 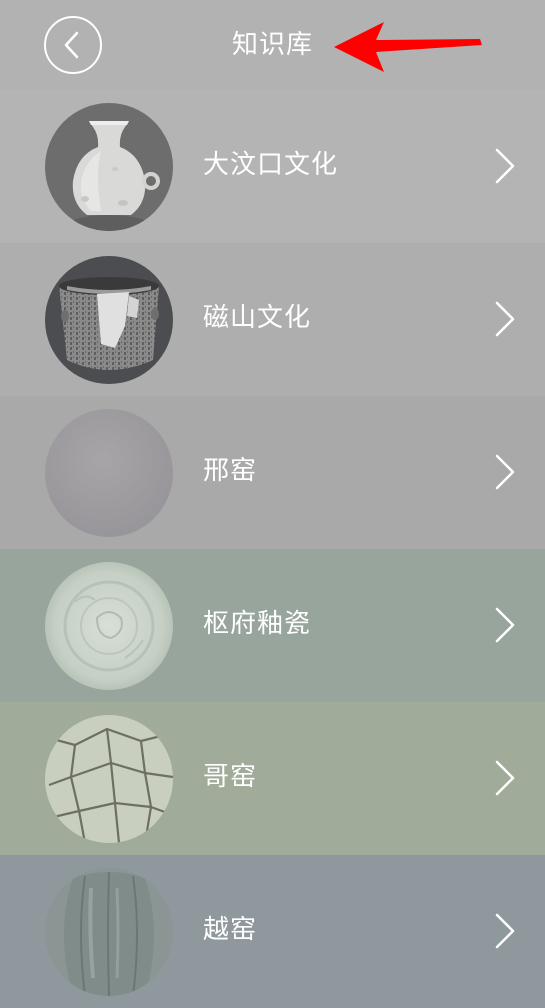 I want to click on header: 知识库, so click(x=272, y=45).